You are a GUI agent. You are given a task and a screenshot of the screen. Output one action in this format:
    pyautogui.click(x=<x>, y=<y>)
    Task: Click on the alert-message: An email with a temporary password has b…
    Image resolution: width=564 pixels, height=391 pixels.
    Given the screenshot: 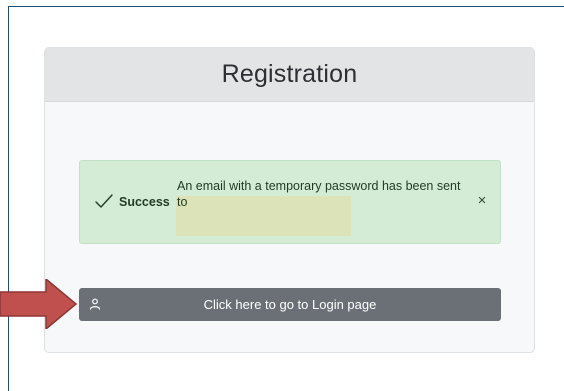 What is the action you would take?
    pyautogui.click(x=319, y=194)
    